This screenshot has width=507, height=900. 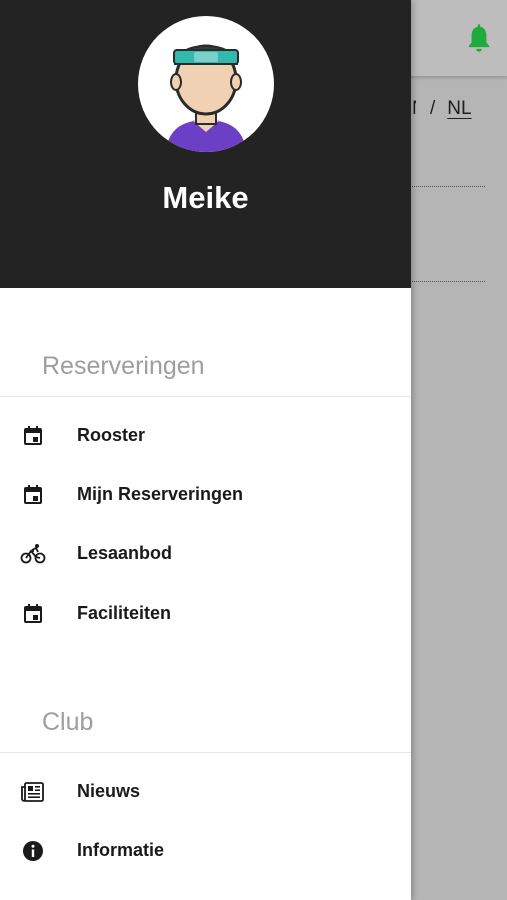 What do you see at coordinates (121, 850) in the screenshot?
I see `menu-item-label: Informatie` at bounding box center [121, 850].